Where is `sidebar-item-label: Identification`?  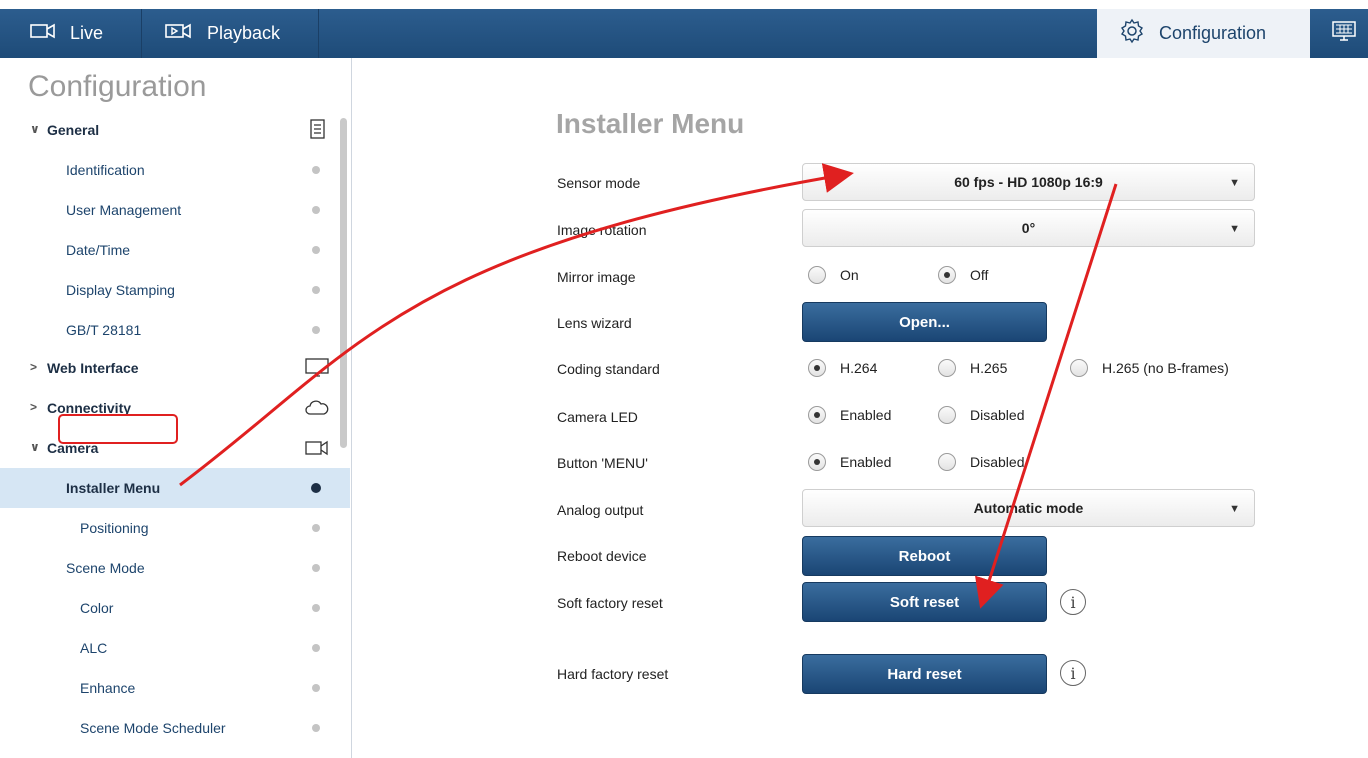
sidebar-item-label: Identification is located at coordinates (105, 170).